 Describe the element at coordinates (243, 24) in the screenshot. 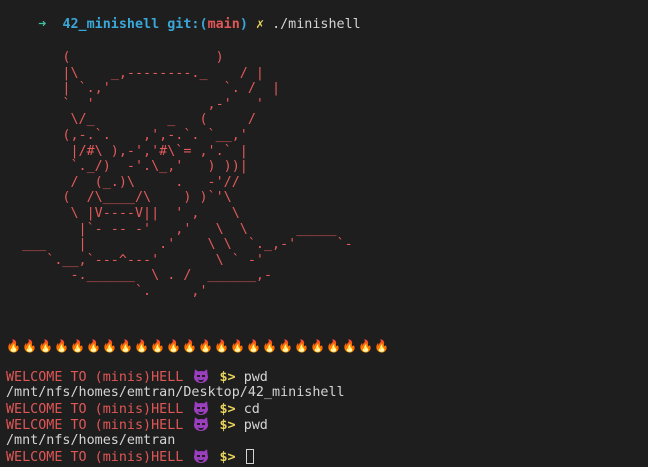

I see `git-label-close: )` at that location.